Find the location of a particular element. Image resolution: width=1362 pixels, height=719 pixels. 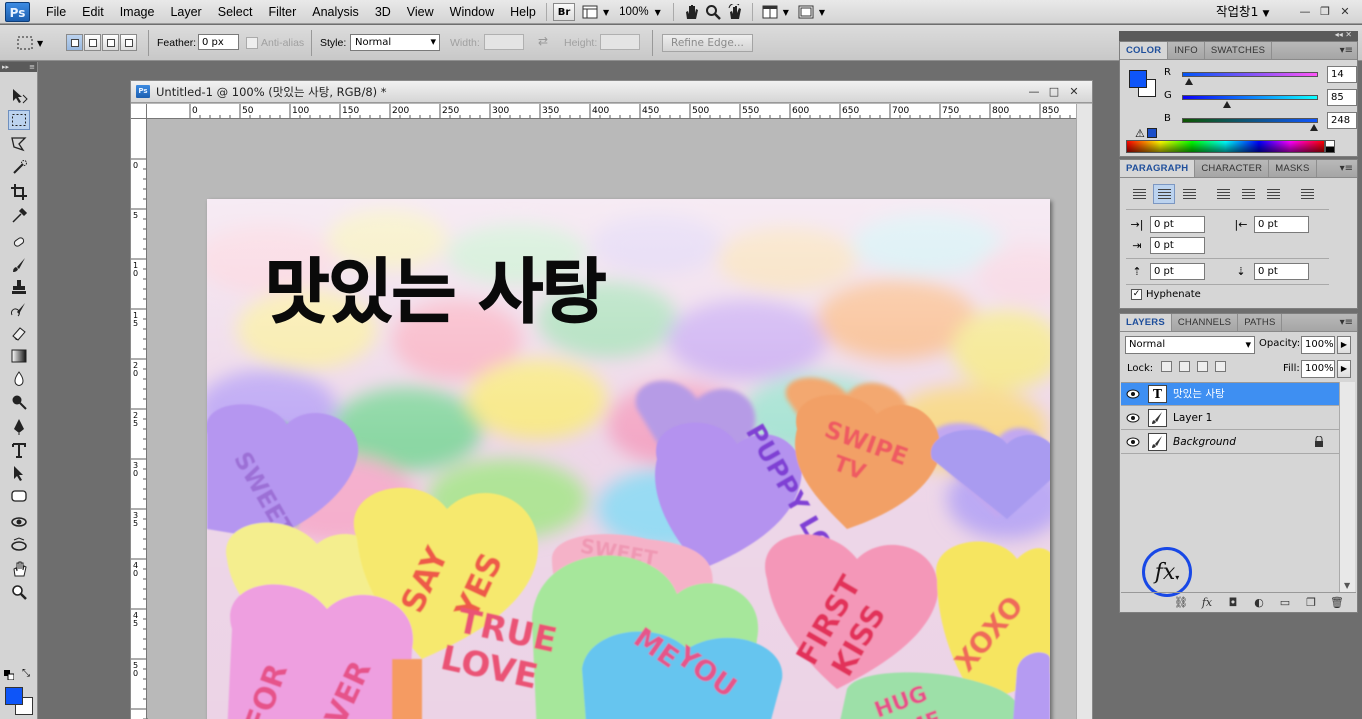

view-extras-icon is located at coordinates (590, 12).